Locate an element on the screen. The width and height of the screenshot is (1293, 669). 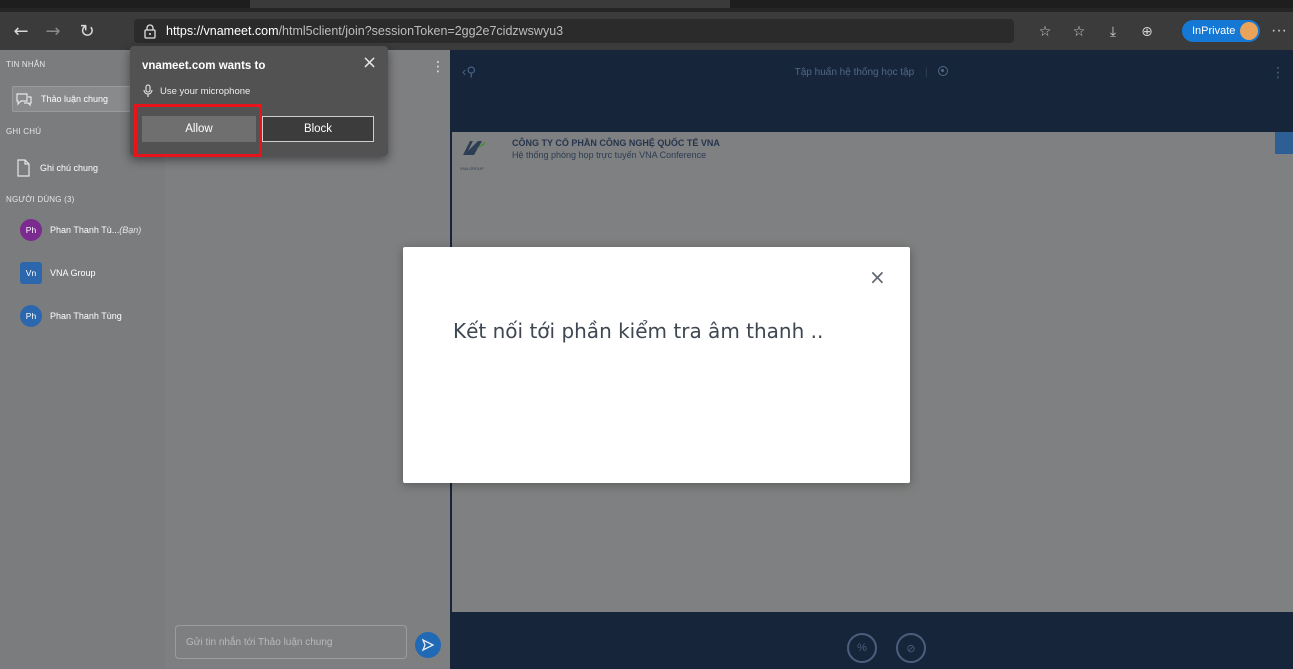
send-message-button is located at coordinates (428, 645).